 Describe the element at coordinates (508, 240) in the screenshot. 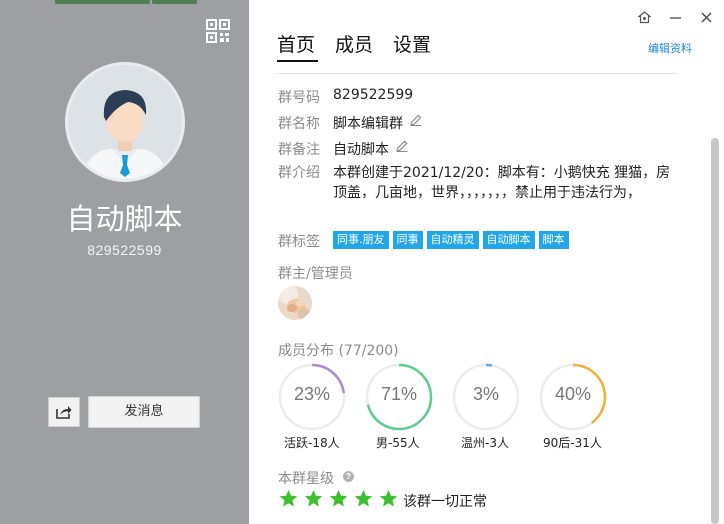

I see `tag-item: 自动脚本` at that location.